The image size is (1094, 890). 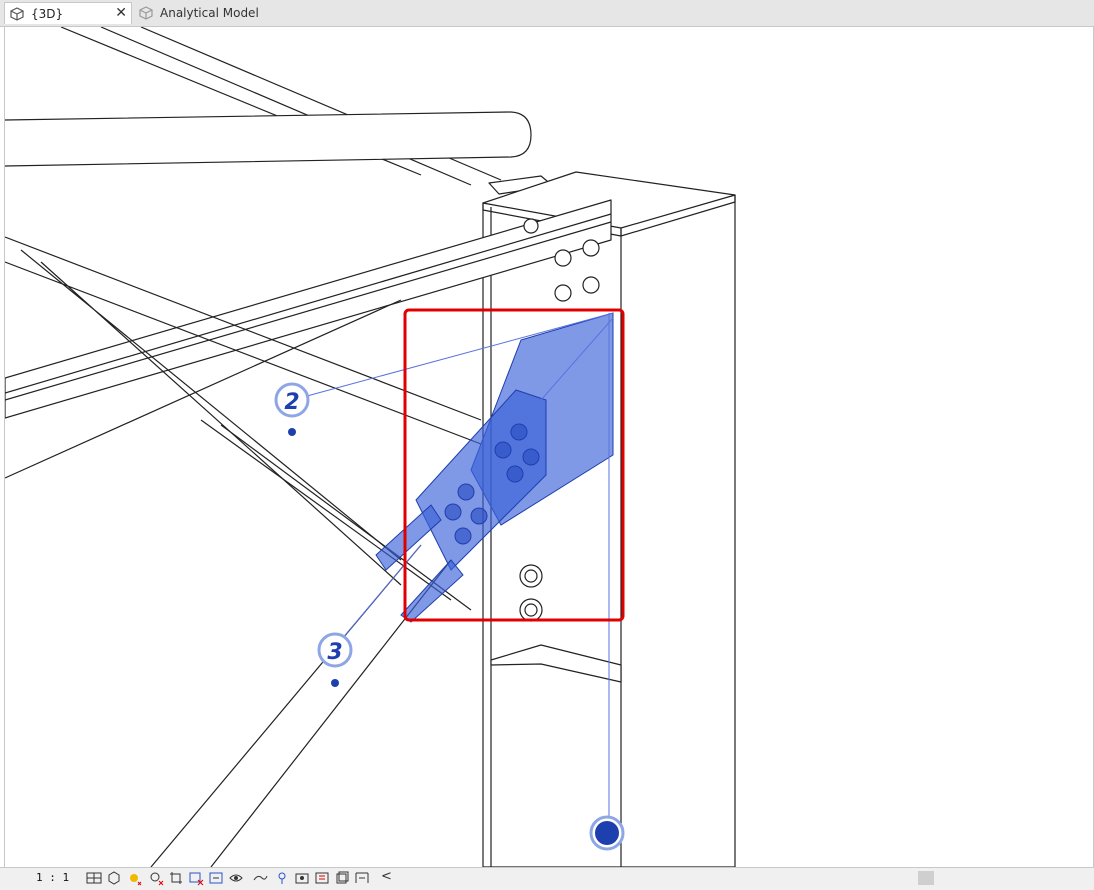 I want to click on design-options-icon, so click(x=362, y=878).